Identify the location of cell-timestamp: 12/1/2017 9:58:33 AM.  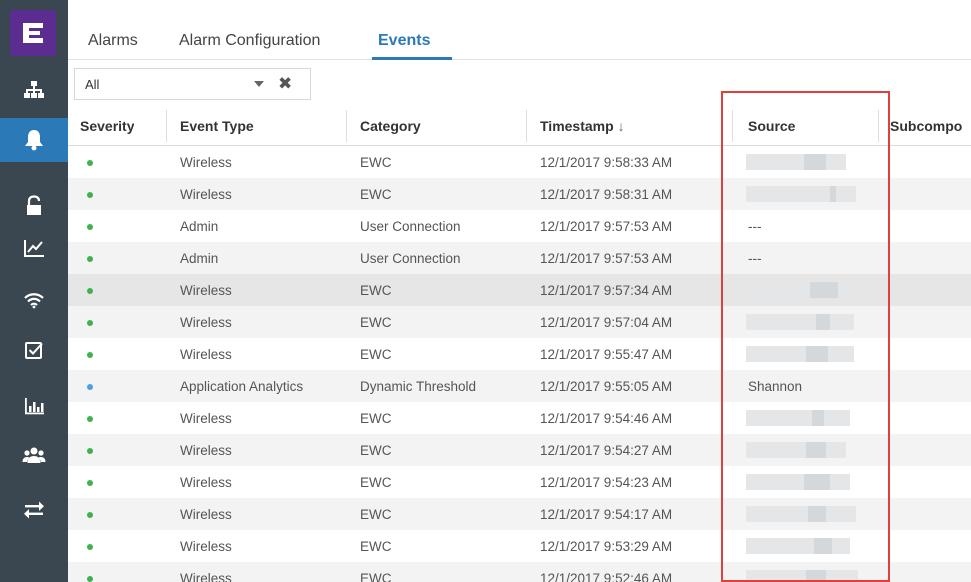
(606, 162).